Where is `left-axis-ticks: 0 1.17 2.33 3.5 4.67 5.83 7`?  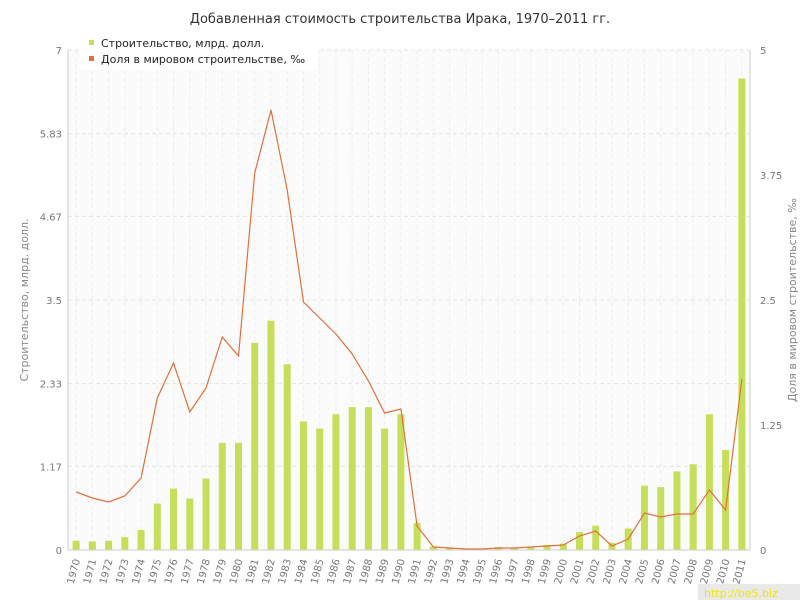 left-axis-ticks: 0 1.17 2.33 3.5 4.67 5.83 7 is located at coordinates (51, 301).